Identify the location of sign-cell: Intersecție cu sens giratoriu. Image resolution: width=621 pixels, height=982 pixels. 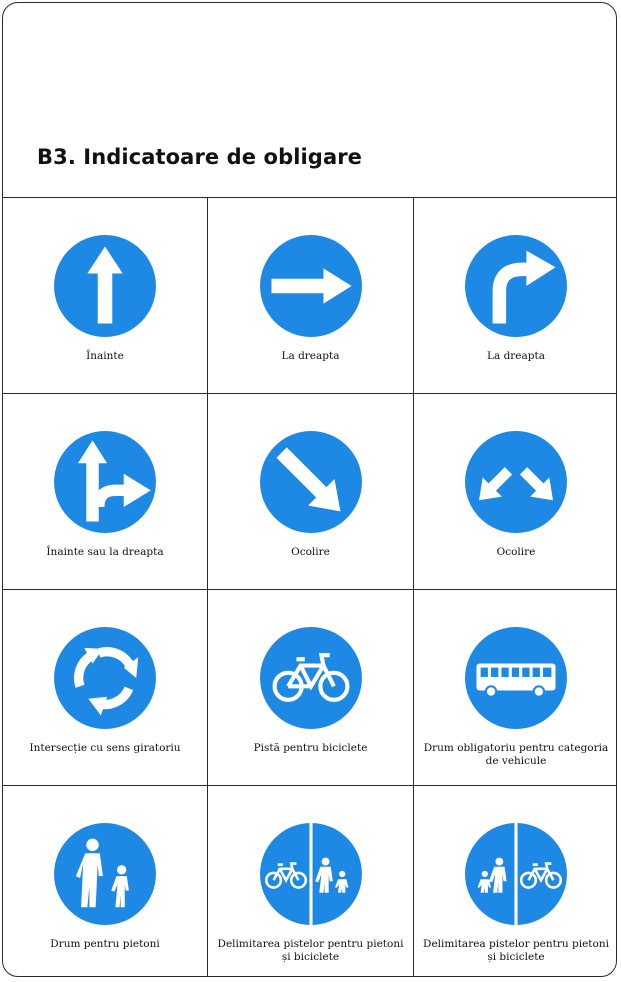
(105, 688).